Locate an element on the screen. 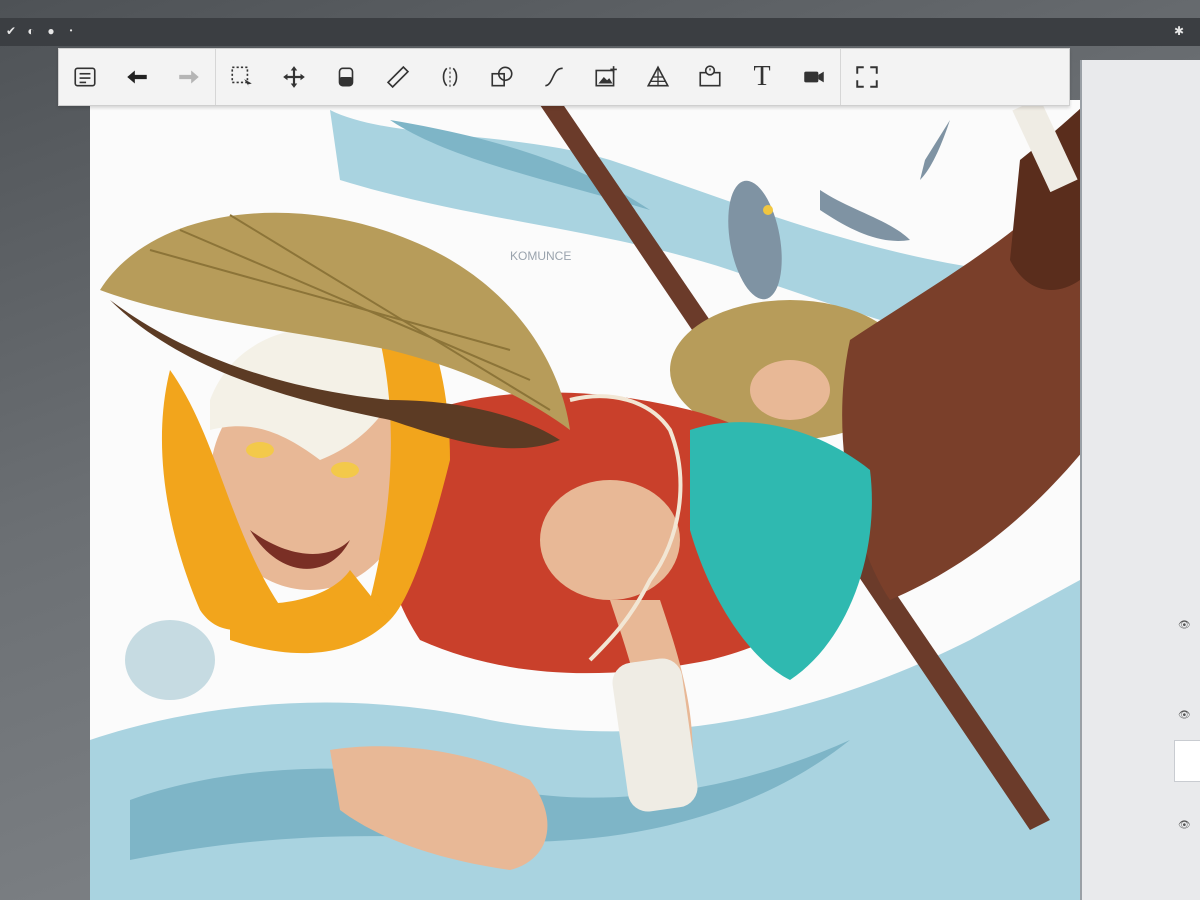  ruler-icon is located at coordinates (398, 77).